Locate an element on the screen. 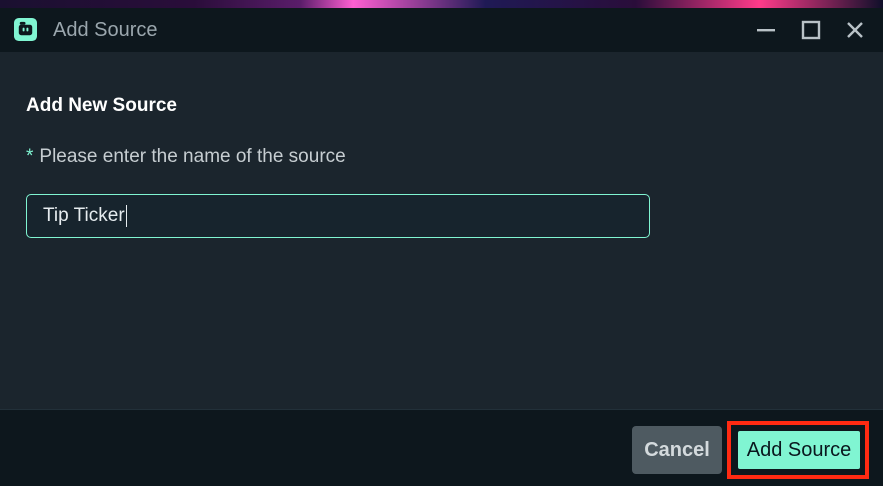 The height and width of the screenshot is (486, 883). maximize-icon is located at coordinates (811, 30).